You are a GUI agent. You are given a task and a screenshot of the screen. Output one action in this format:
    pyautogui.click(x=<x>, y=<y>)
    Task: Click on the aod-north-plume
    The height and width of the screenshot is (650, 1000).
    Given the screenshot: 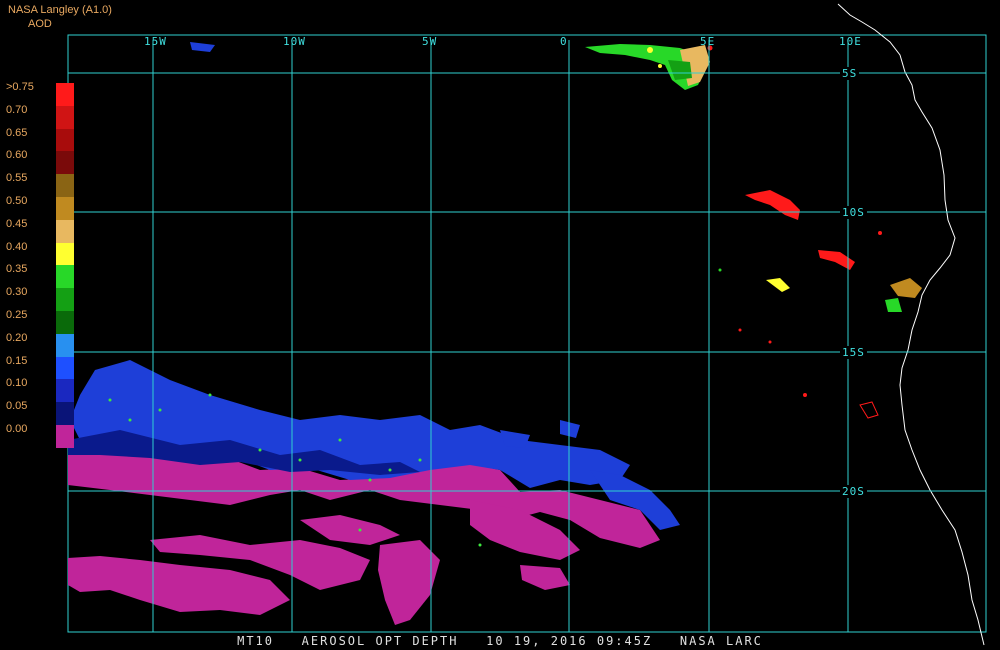 What is the action you would take?
    pyautogui.click(x=649, y=67)
    